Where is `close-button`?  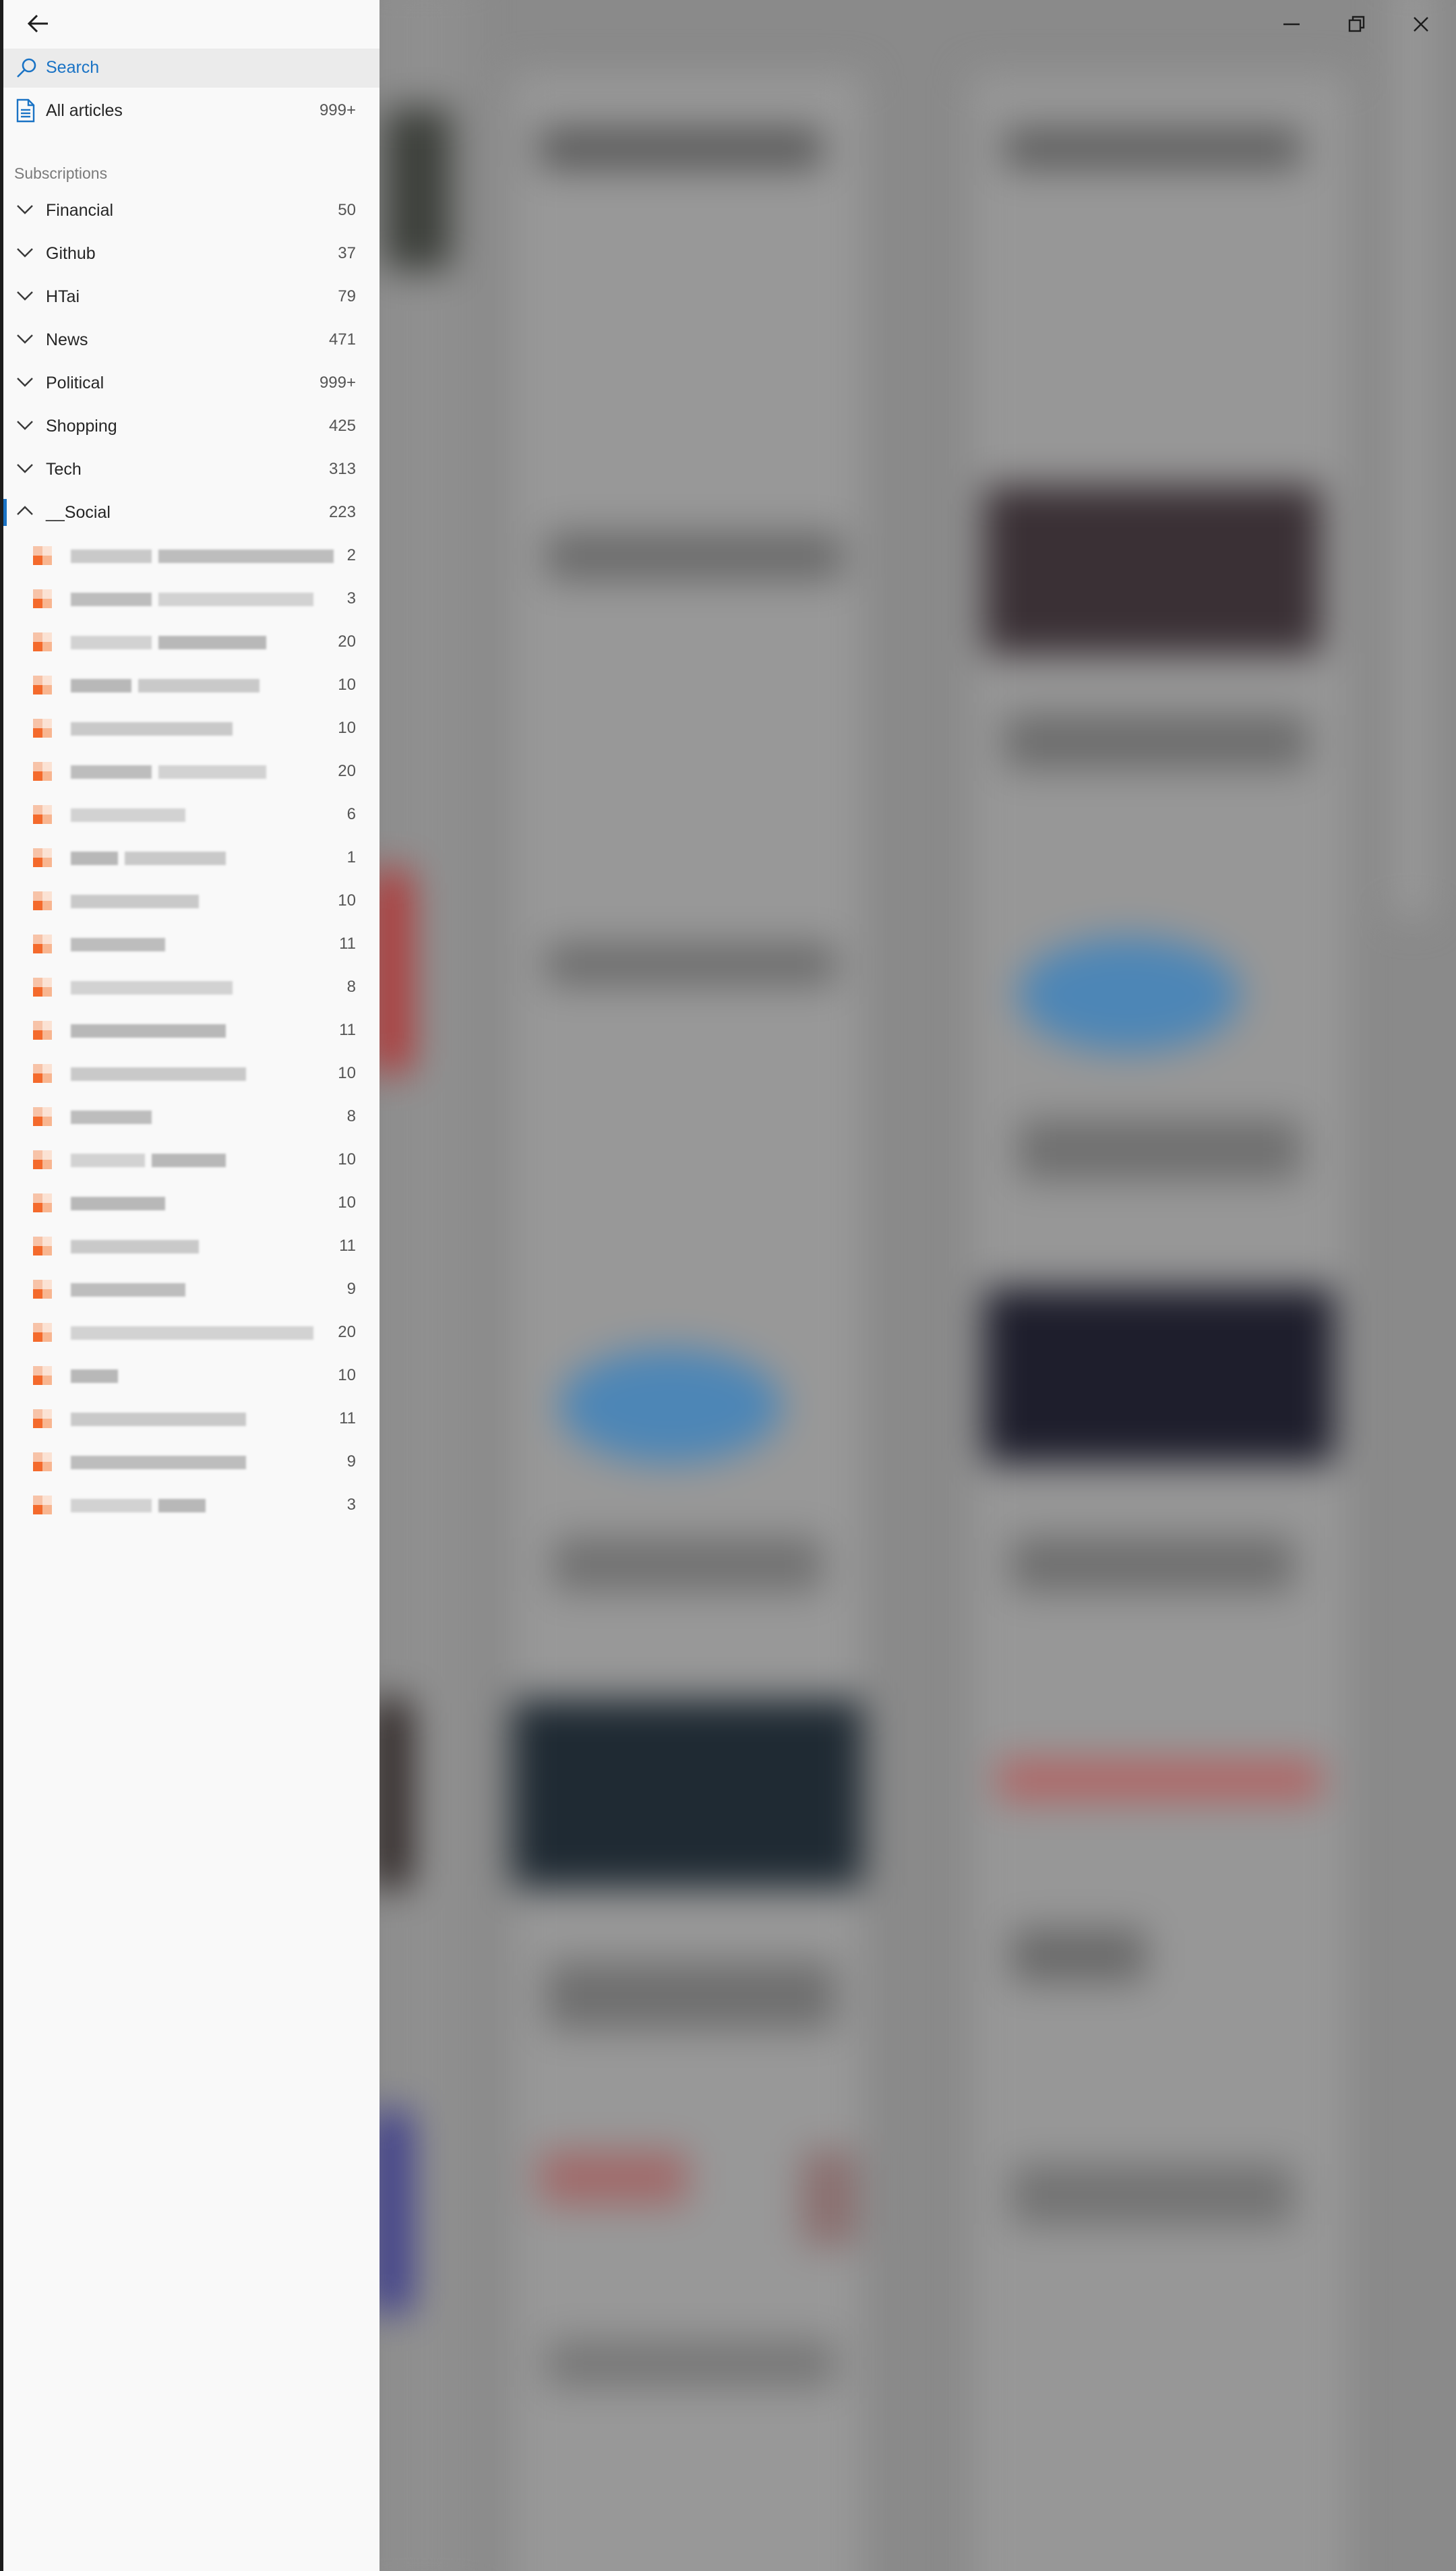
close-button is located at coordinates (1421, 24).